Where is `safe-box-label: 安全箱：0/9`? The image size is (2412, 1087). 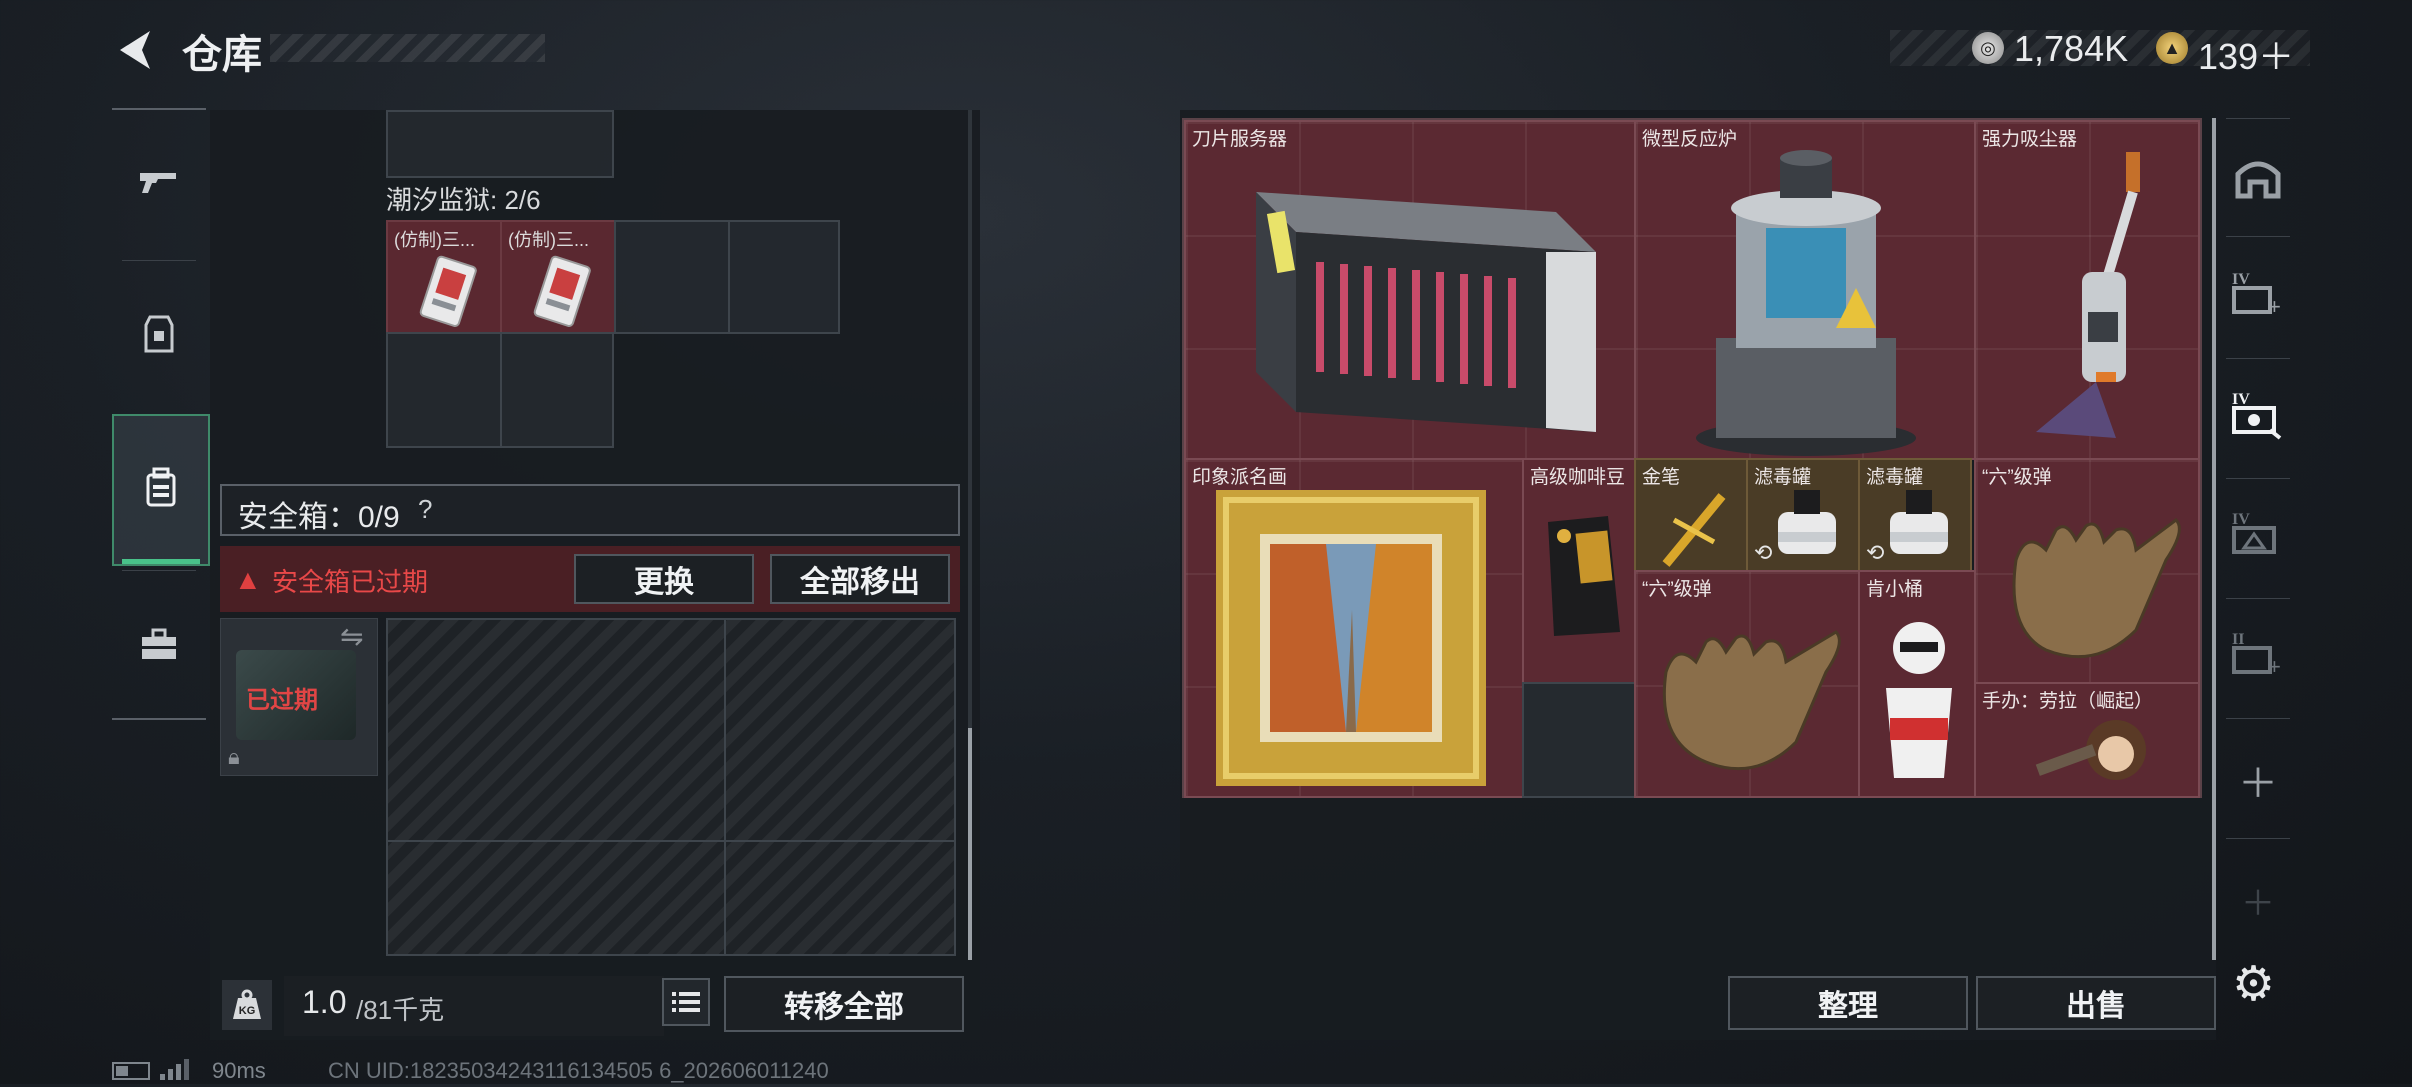 safe-box-label: 安全箱：0/9 is located at coordinates (319, 517).